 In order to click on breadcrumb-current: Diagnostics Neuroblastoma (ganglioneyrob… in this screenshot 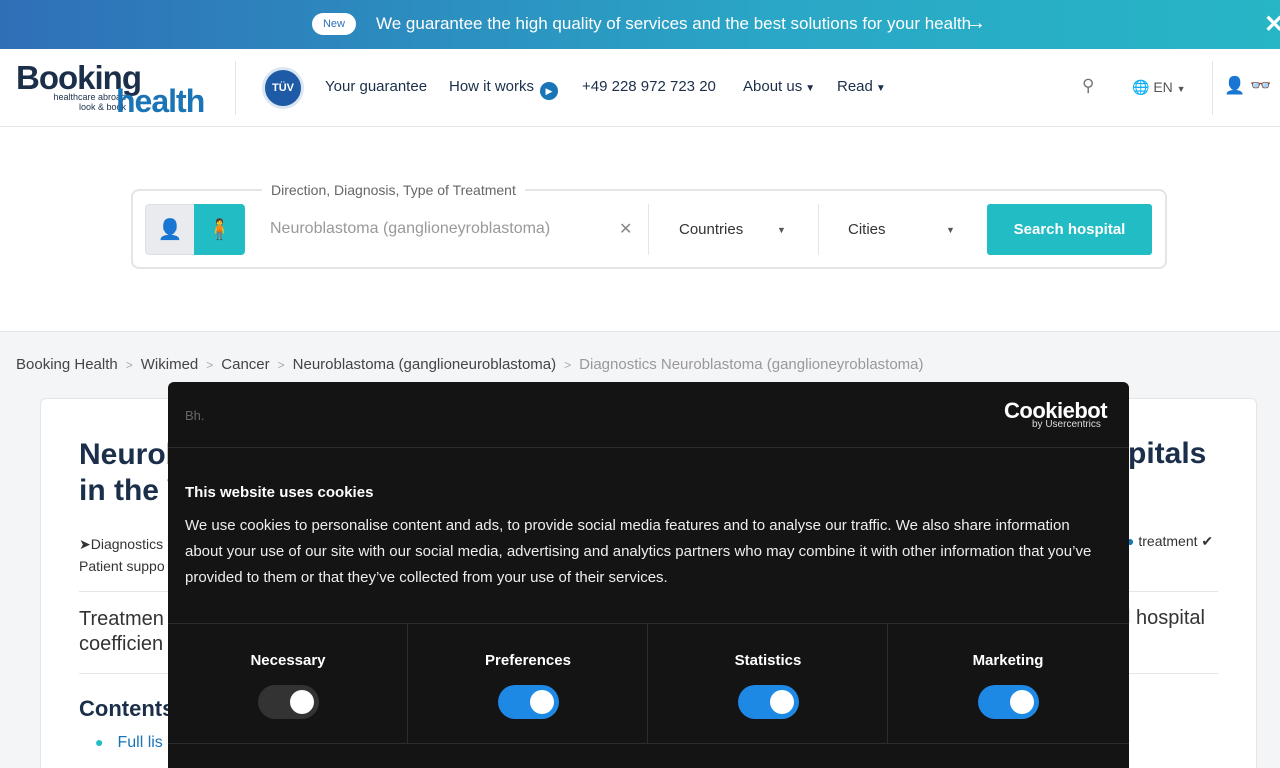, I will do `click(751, 364)`.